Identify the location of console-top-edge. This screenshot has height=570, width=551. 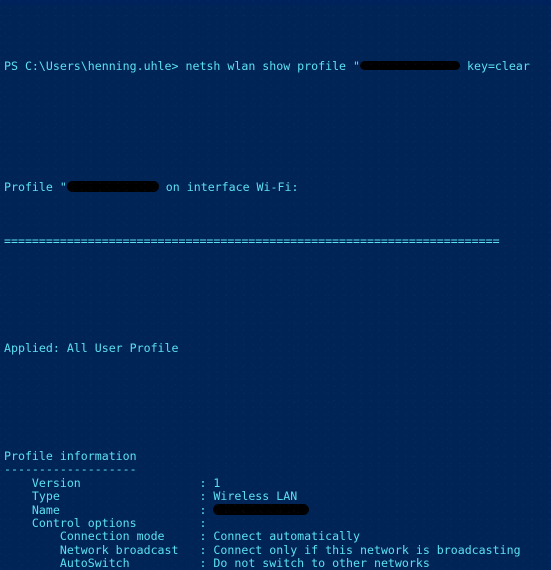
(275, 2).